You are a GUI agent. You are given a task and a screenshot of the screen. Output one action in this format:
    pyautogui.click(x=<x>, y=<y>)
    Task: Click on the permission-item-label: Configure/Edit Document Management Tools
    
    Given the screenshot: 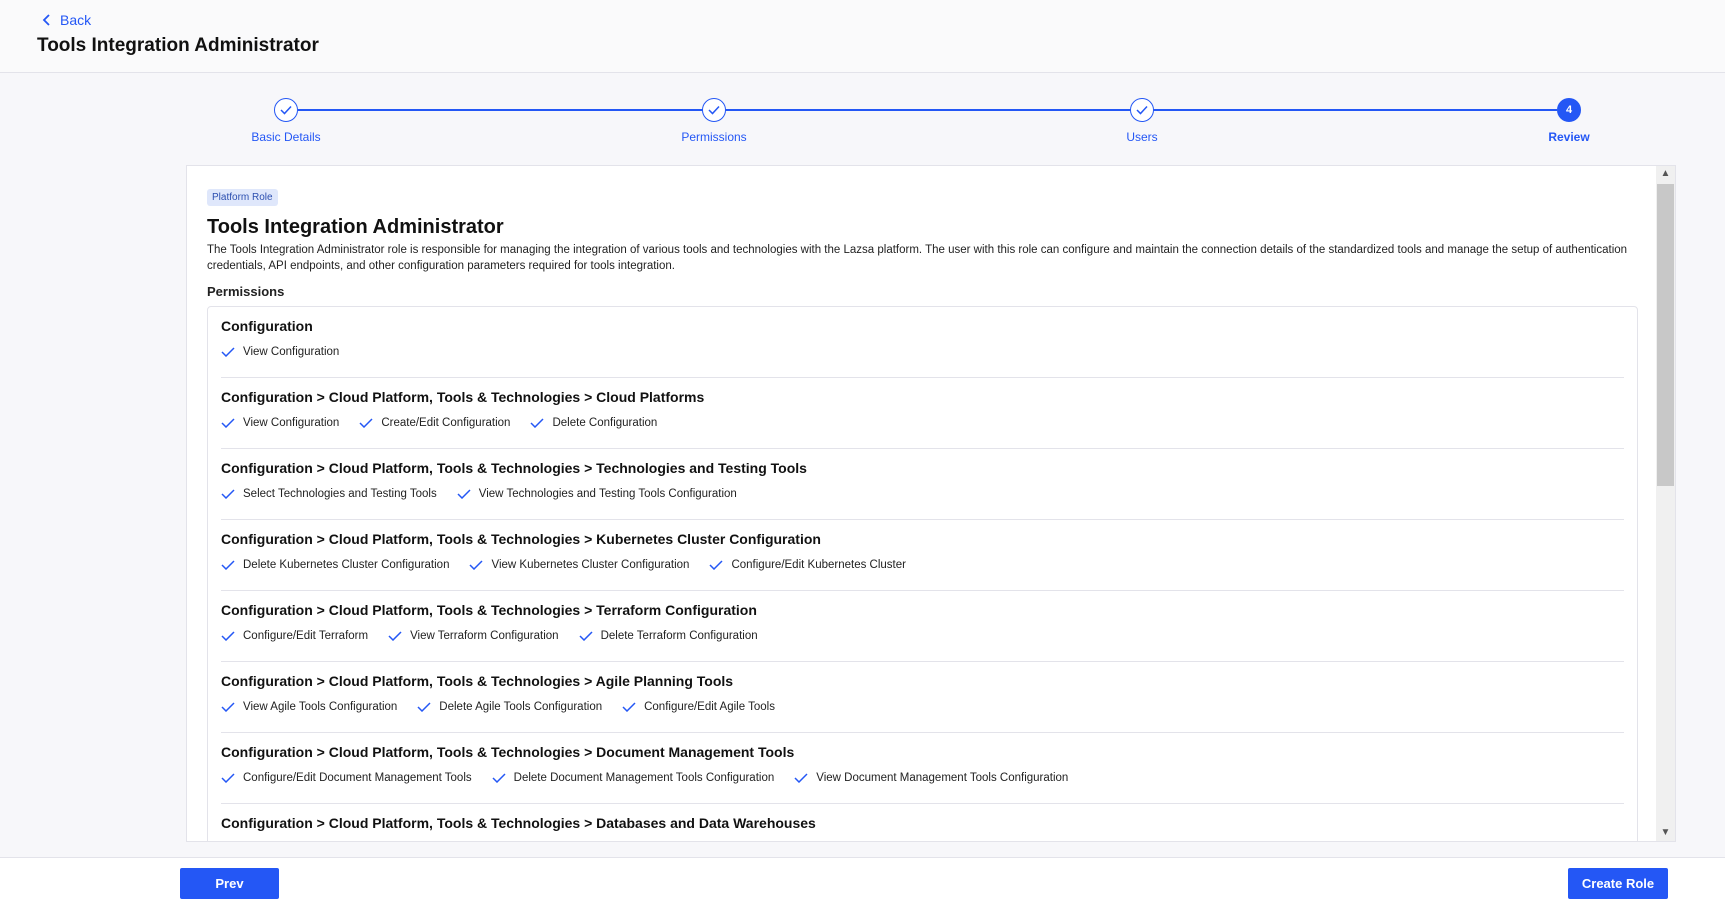 What is the action you would take?
    pyautogui.click(x=357, y=778)
    